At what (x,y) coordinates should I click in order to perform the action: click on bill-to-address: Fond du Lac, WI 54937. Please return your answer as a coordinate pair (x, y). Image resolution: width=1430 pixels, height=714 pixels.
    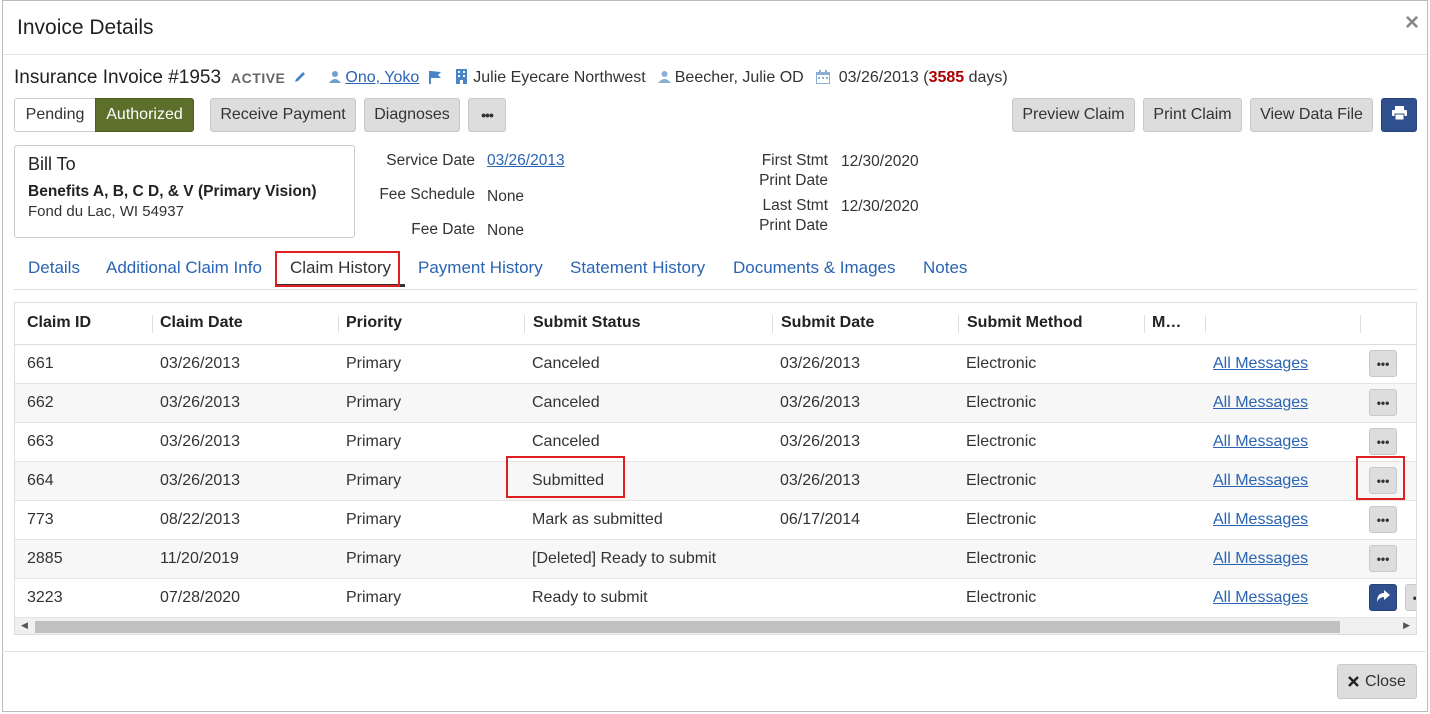
    Looking at the image, I should click on (106, 211).